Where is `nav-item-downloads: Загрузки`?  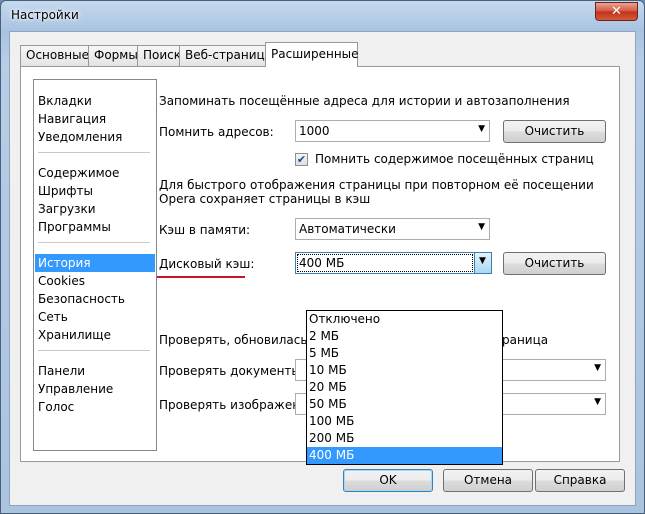 nav-item-downloads: Загрузки is located at coordinates (95, 209).